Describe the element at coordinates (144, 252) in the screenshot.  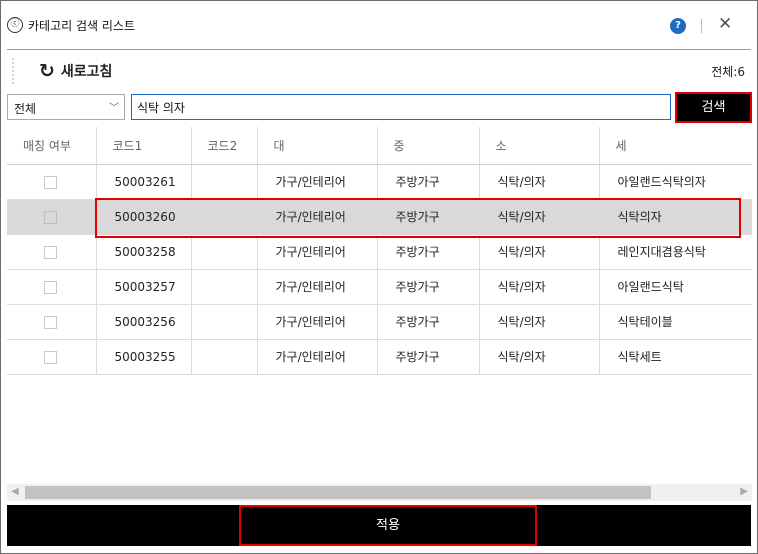
I see `cell-code1: 50003258` at that location.